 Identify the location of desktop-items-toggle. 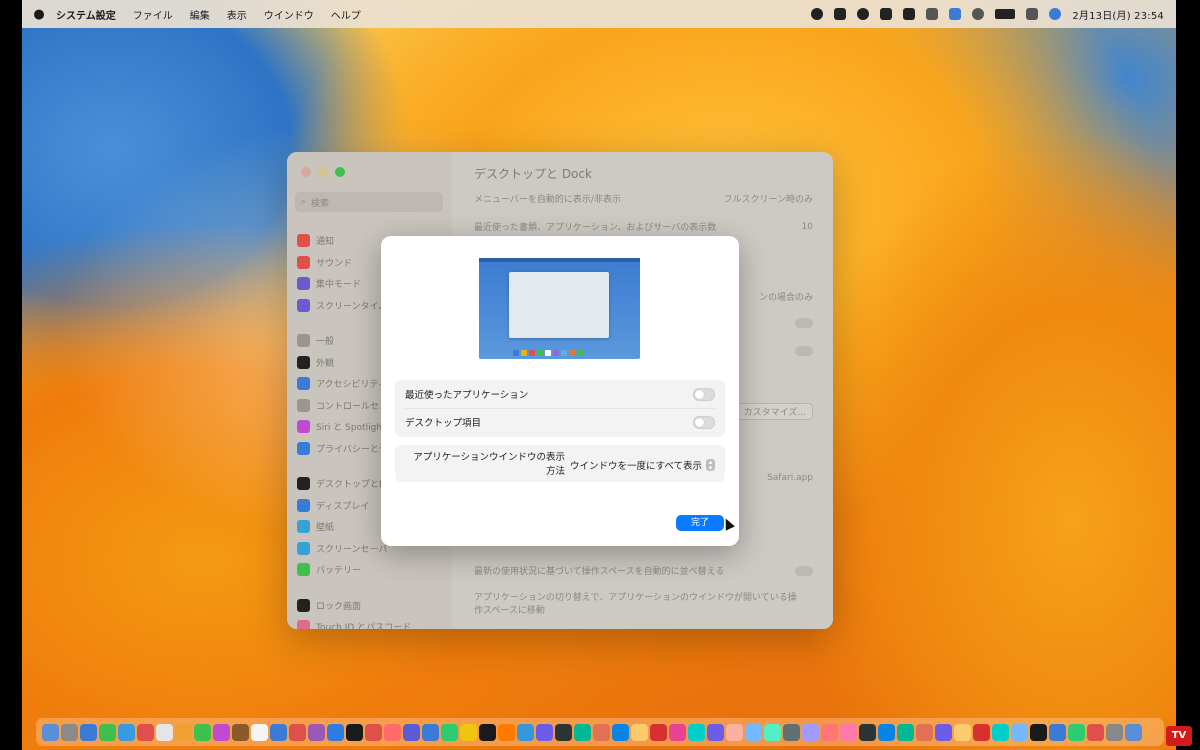
(704, 422).